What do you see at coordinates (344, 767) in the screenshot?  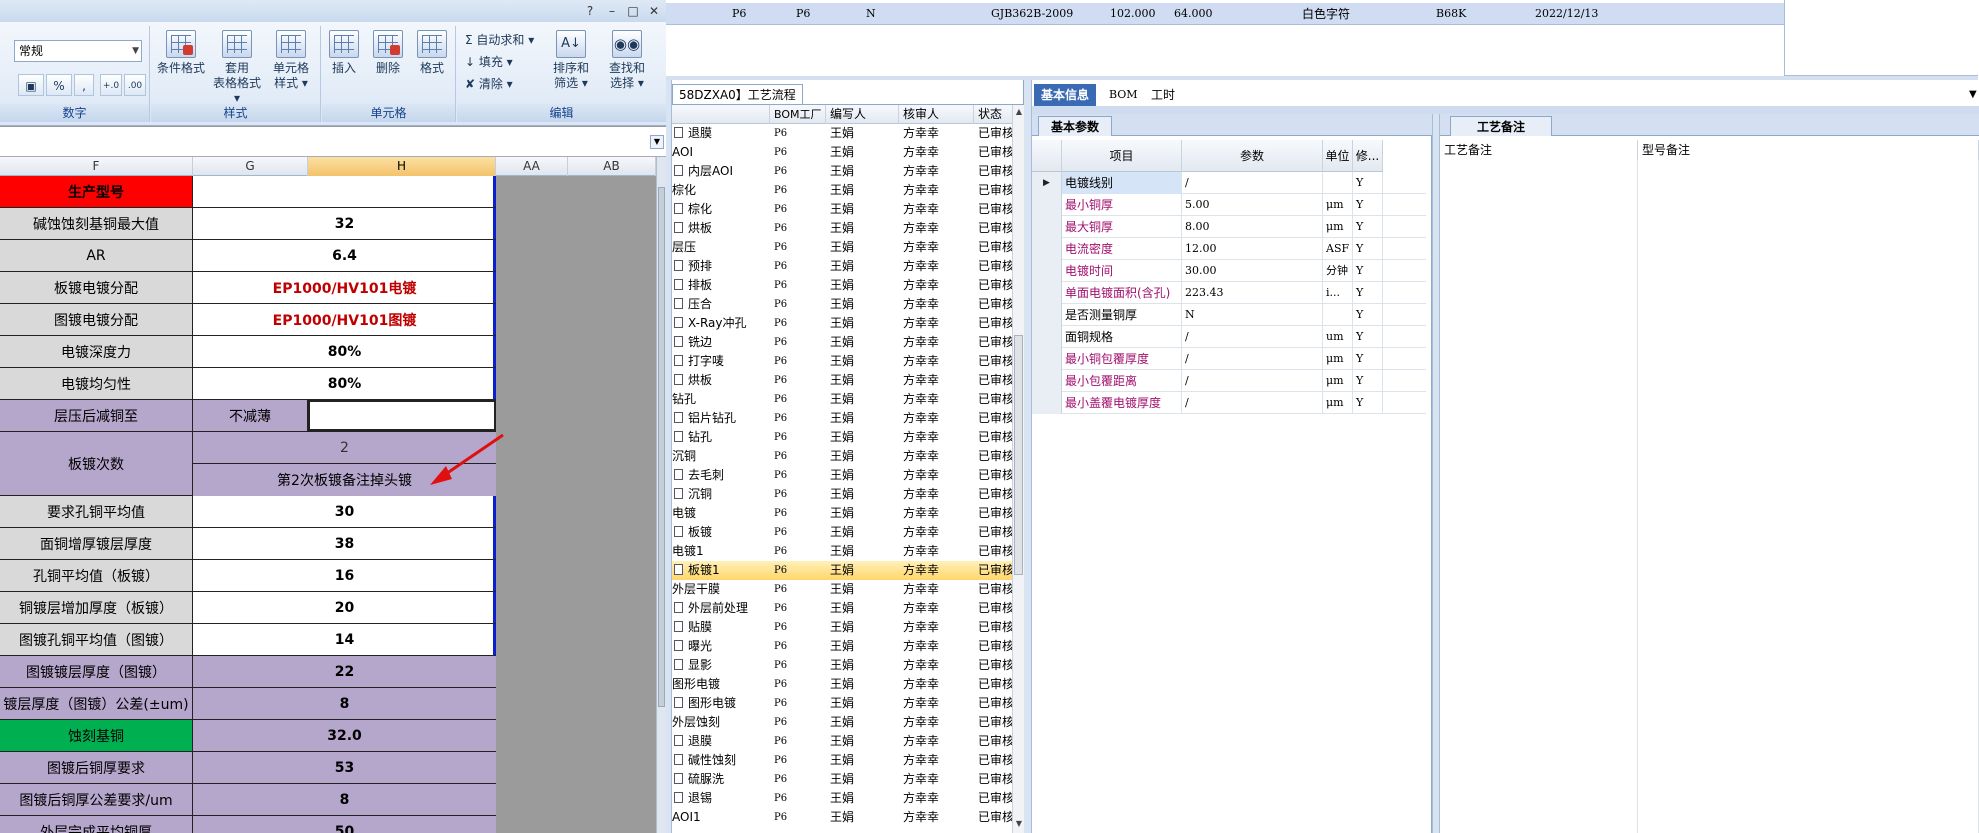 I see `row-value-cell: 53` at bounding box center [344, 767].